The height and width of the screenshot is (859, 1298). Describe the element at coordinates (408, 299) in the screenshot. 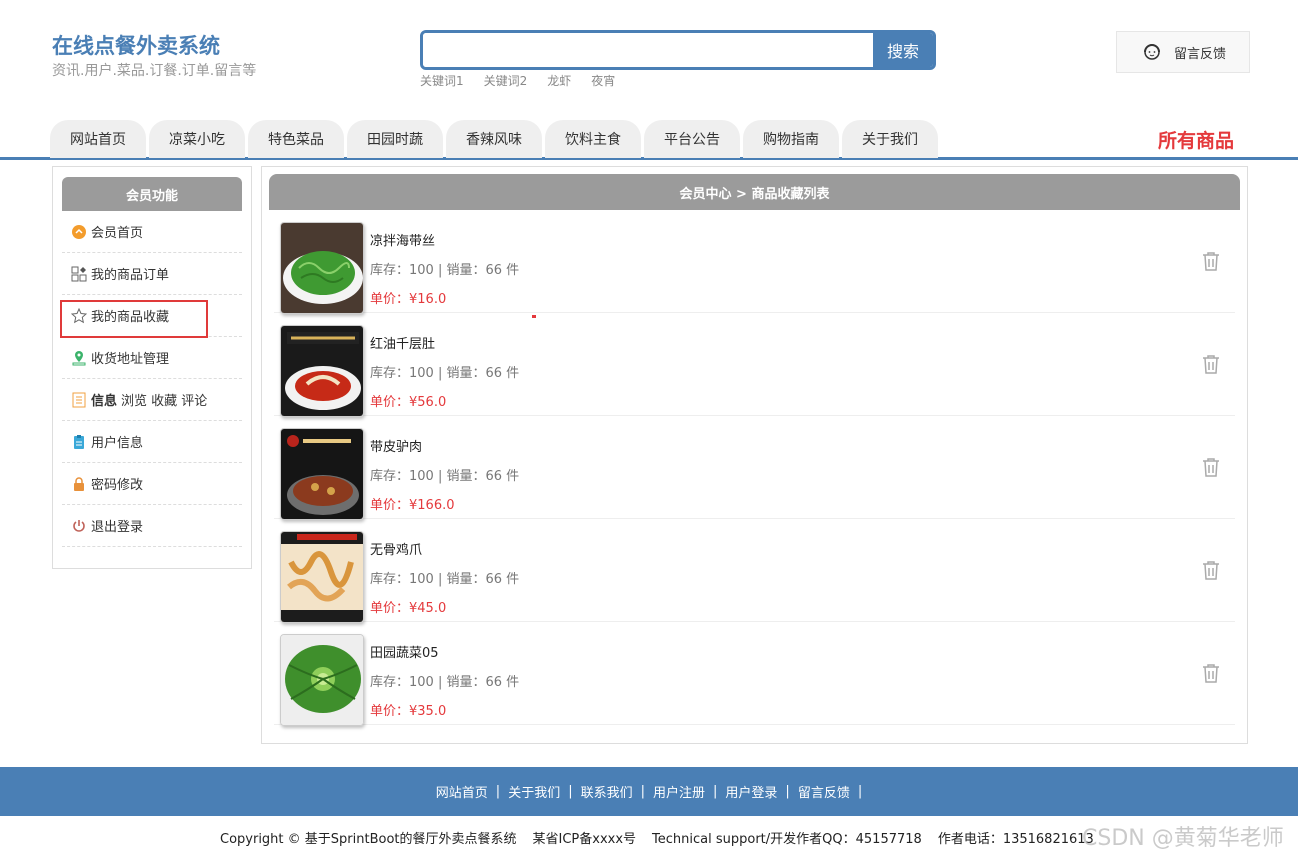

I see `product-price: 单价：¥16.0` at that location.